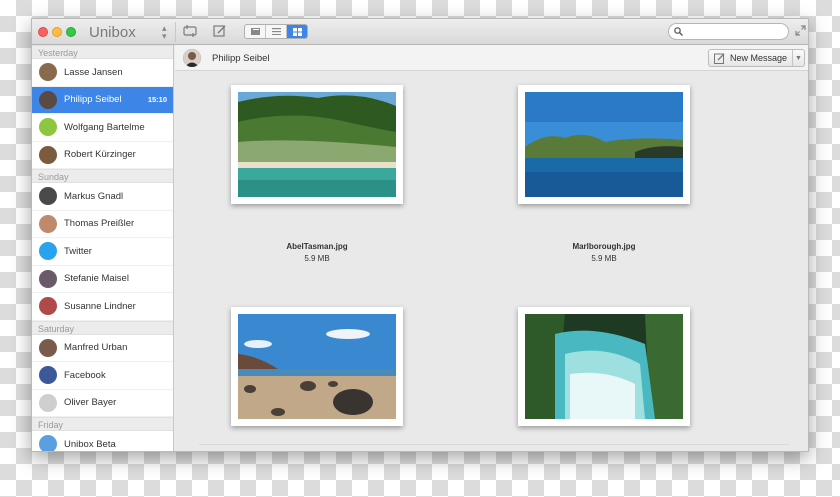 The width and height of the screenshot is (840, 497). I want to click on list-view-icon, so click(276, 31).